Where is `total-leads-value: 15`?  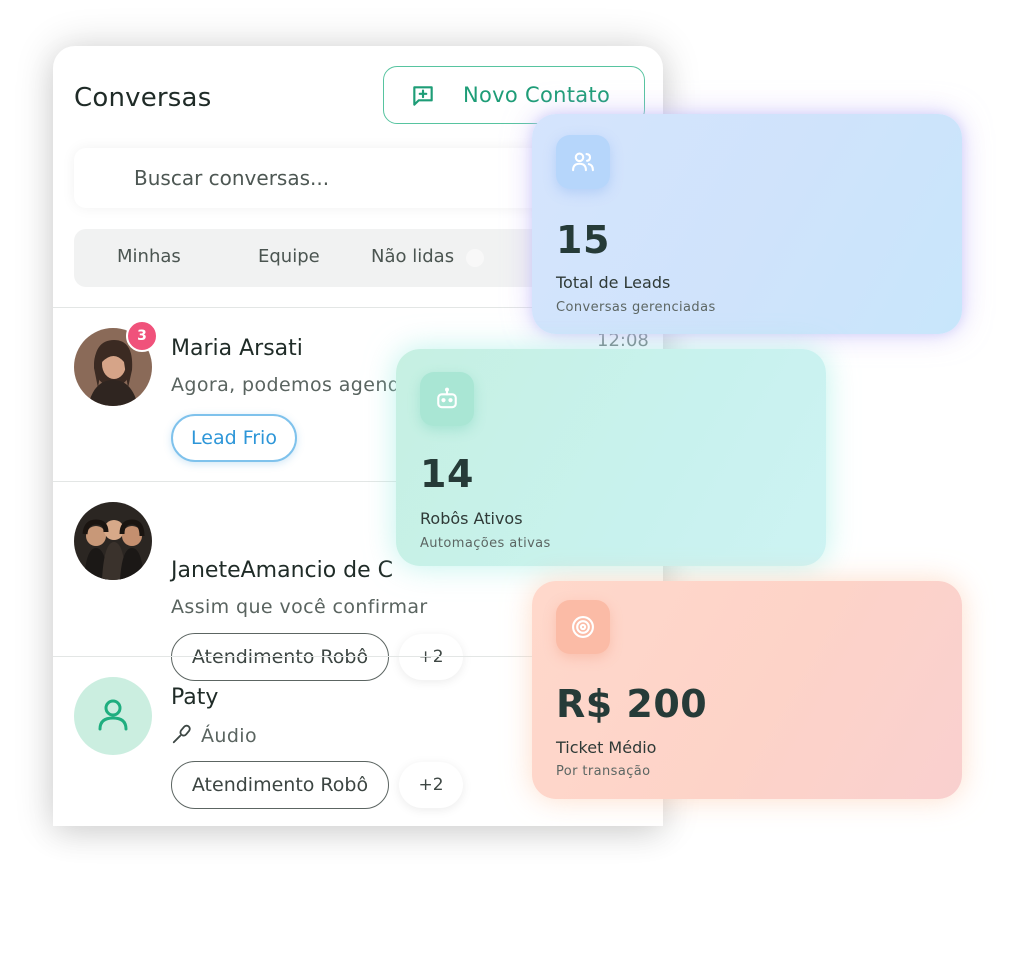
total-leads-value: 15 is located at coordinates (583, 240).